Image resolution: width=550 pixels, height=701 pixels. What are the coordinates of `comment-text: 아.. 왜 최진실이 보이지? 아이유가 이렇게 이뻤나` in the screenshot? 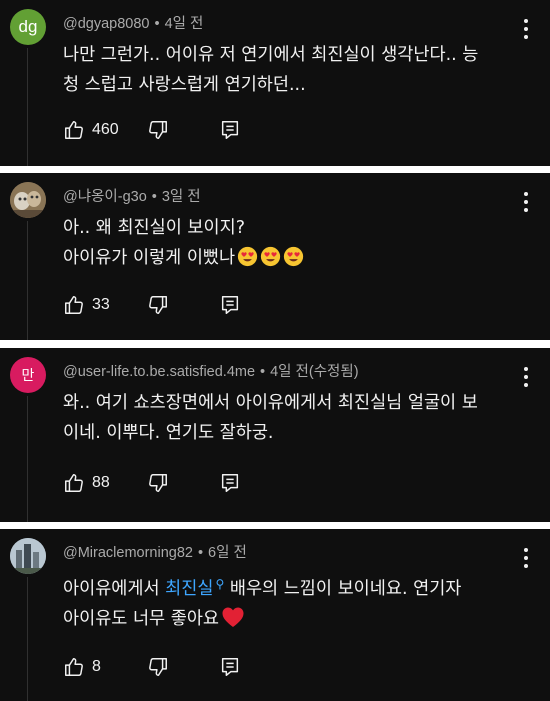 It's located at (293, 243).